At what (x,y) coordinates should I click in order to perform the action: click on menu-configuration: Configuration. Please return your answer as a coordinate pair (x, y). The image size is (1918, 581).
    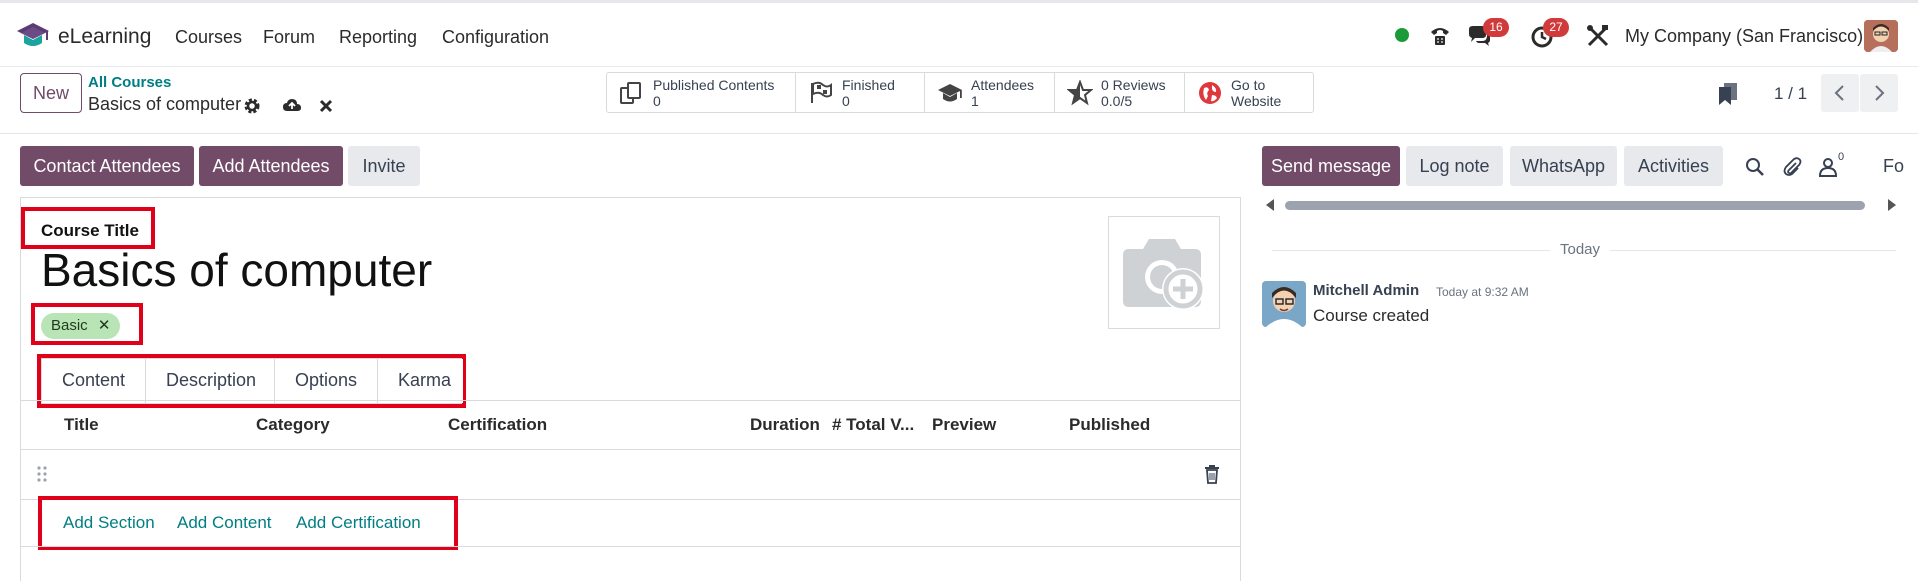
    Looking at the image, I should click on (495, 37).